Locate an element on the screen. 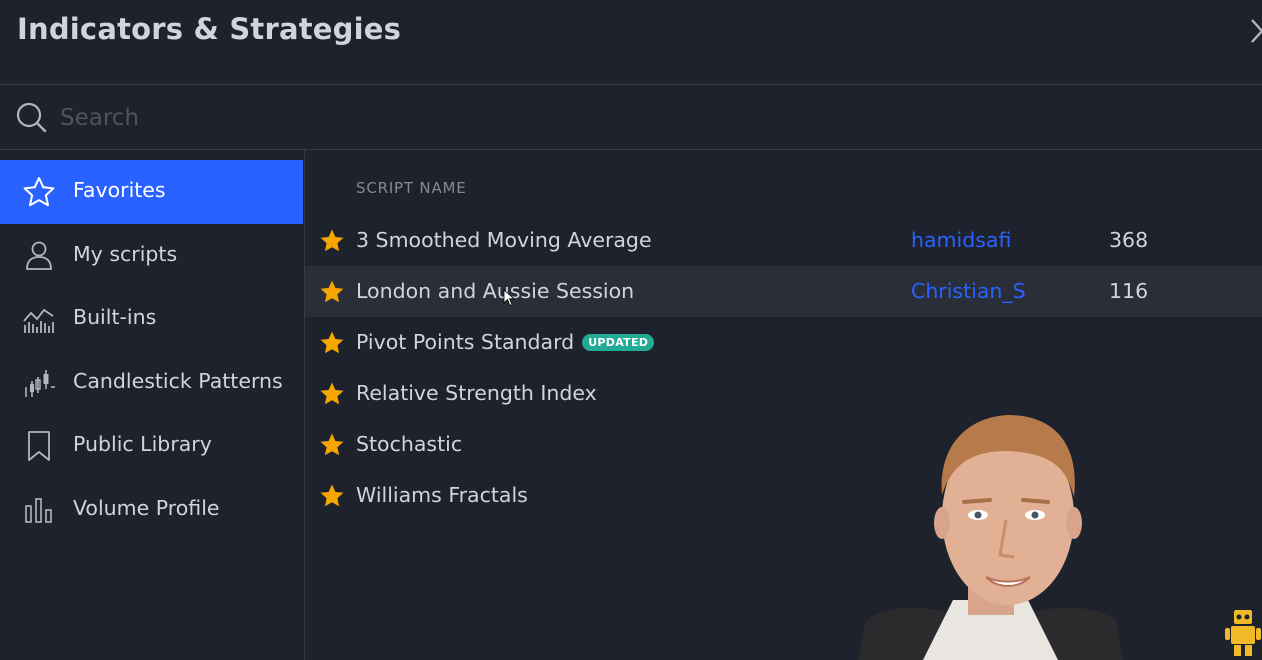  script-name: London and Aussie Session is located at coordinates (495, 291).